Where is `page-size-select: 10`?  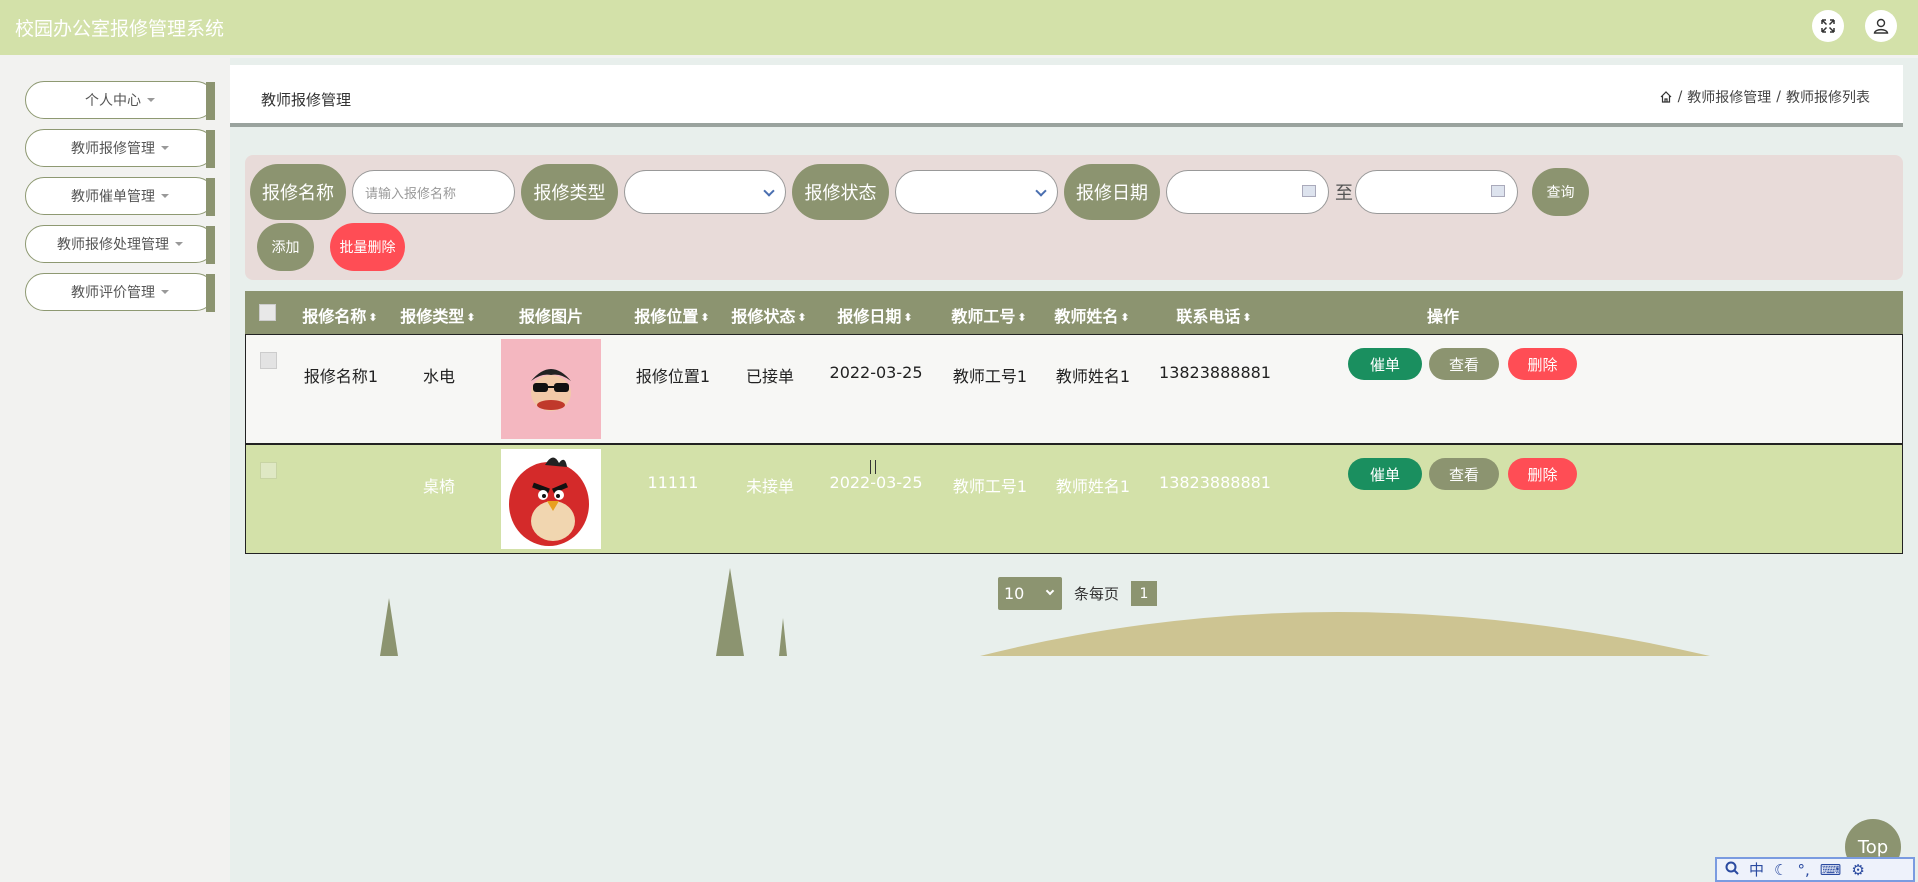 page-size-select: 10 is located at coordinates (1030, 593).